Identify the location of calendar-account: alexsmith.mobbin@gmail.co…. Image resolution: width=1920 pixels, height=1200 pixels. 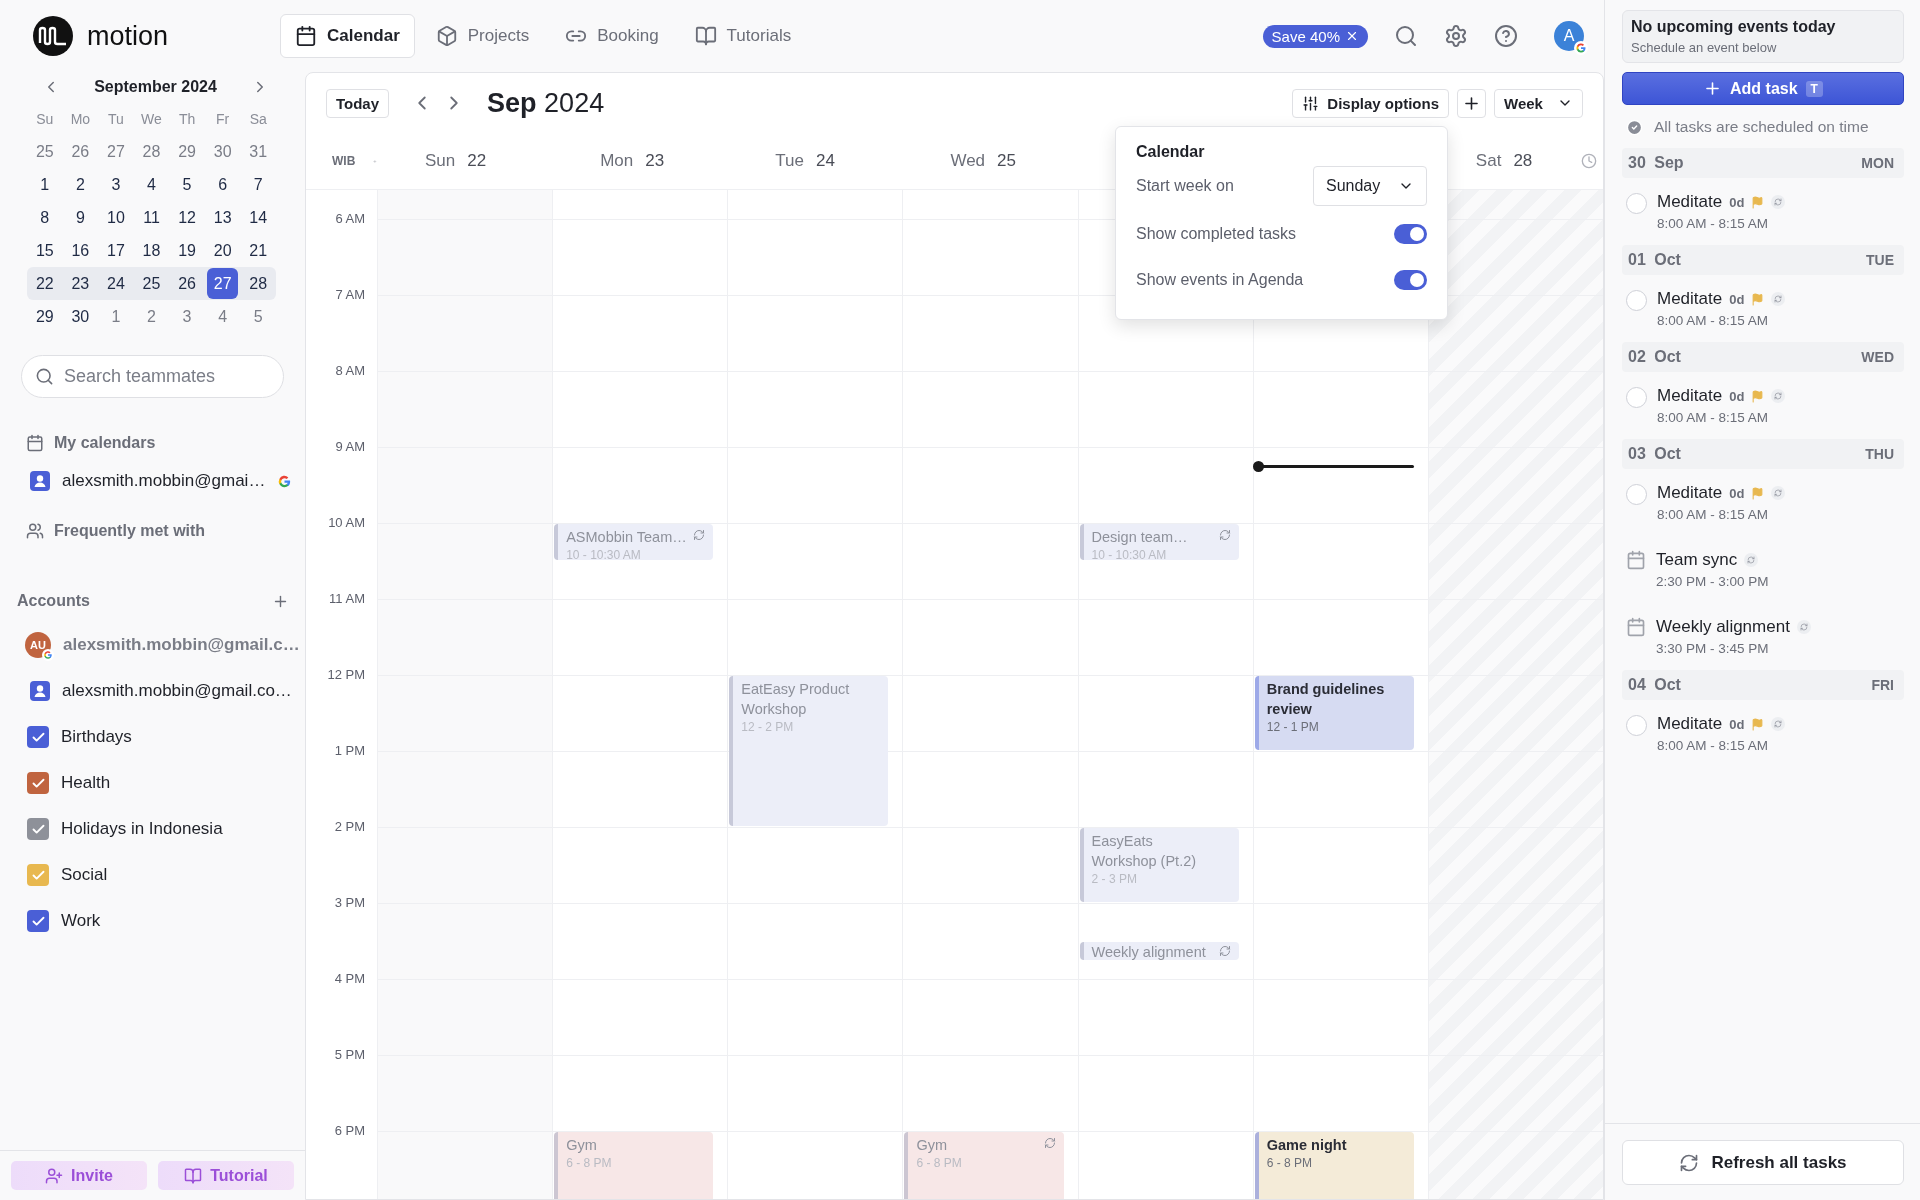
(177, 691).